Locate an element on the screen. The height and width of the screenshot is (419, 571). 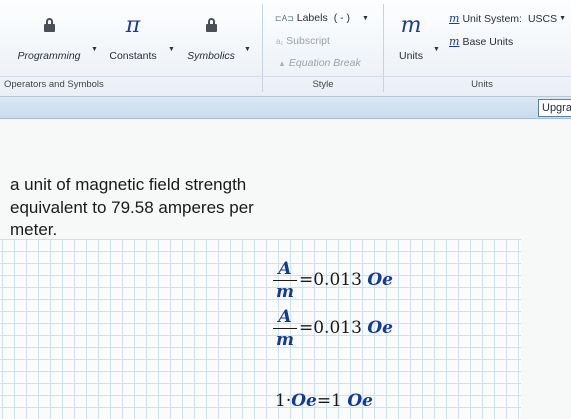
style-group-label: Style is located at coordinates (323, 84).